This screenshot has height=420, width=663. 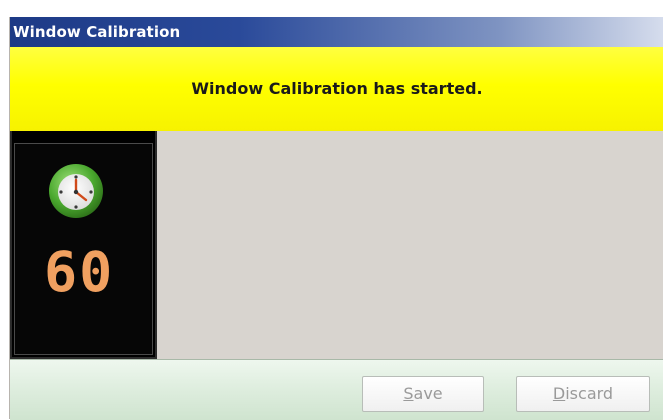 I want to click on save-button-label: ave, so click(x=428, y=393).